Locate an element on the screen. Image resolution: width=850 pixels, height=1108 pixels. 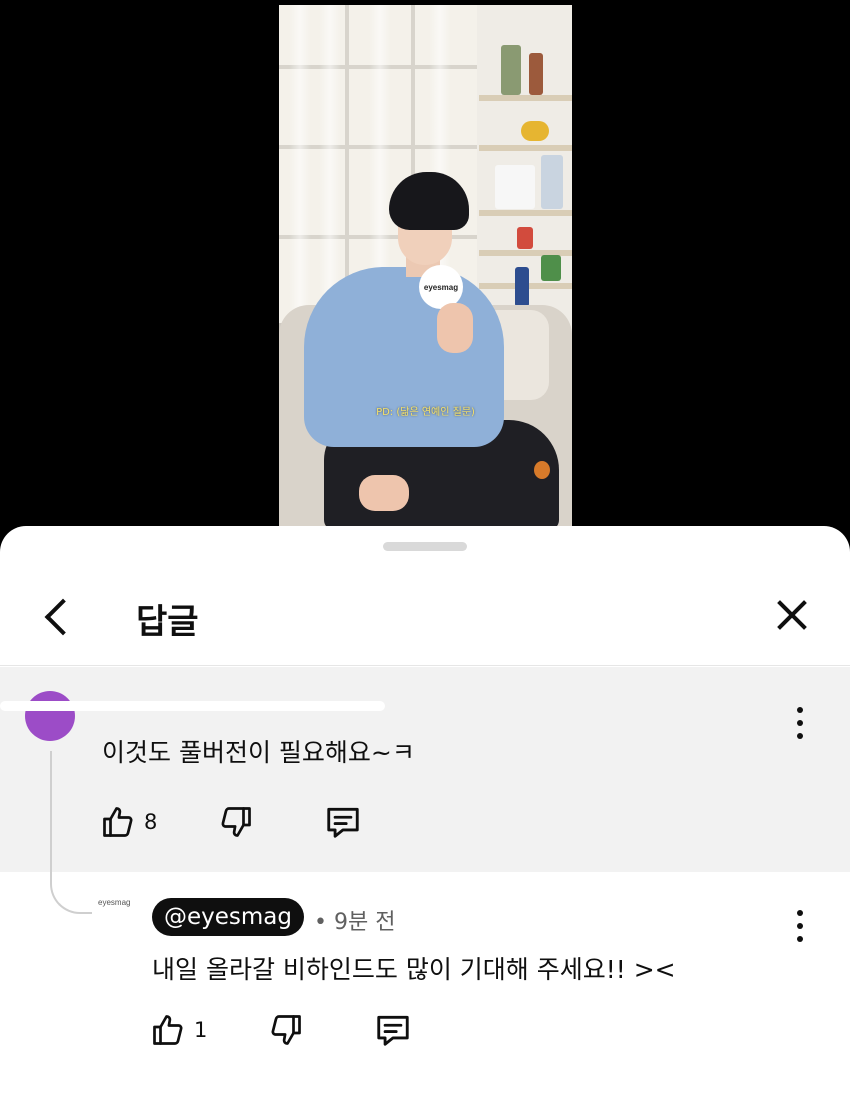
redacted-author is located at coordinates (192, 706).